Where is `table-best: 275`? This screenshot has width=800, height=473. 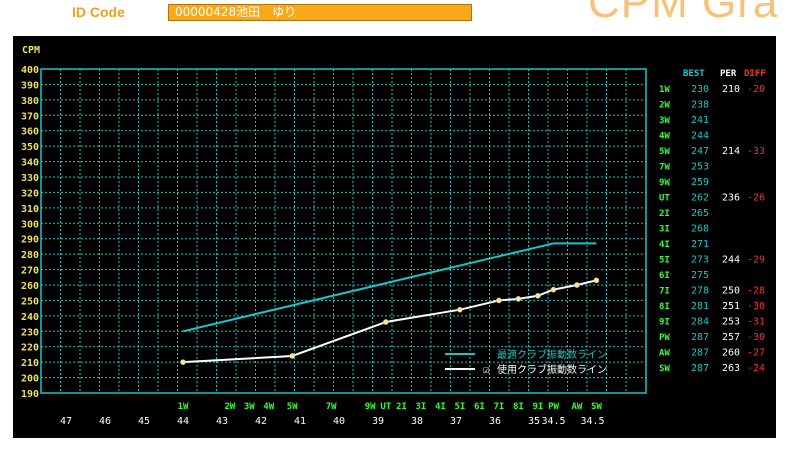
table-best: 275 is located at coordinates (700, 275).